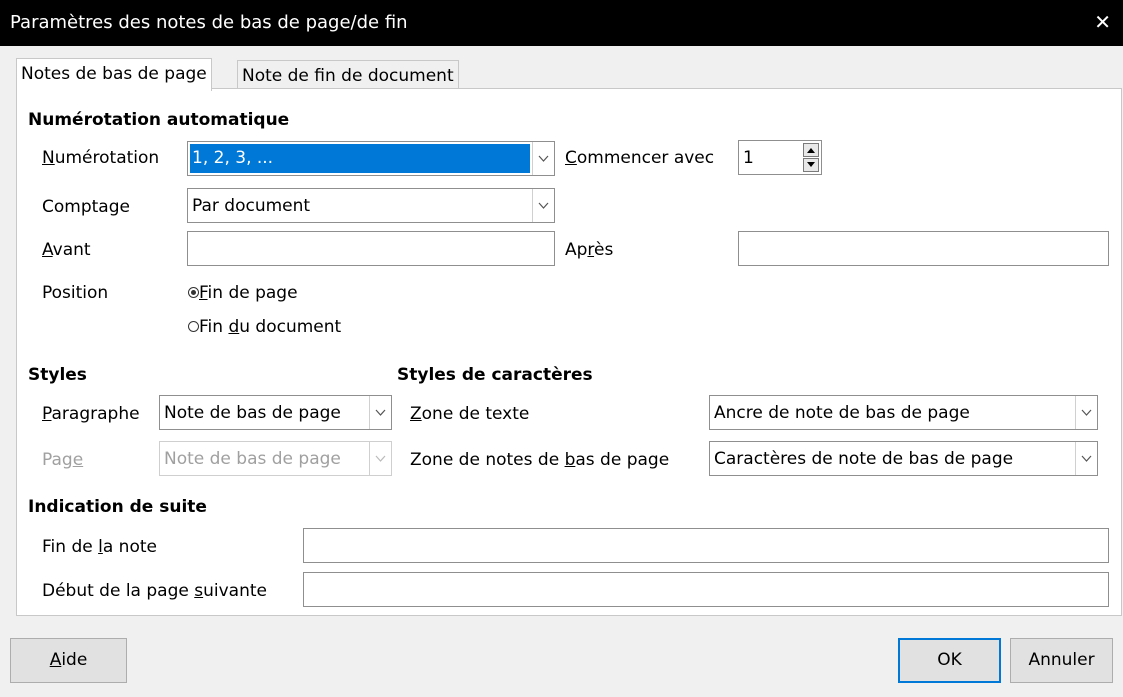 The width and height of the screenshot is (1123, 697). I want to click on paragraph-style-select: Note de bas de page, so click(275, 412).